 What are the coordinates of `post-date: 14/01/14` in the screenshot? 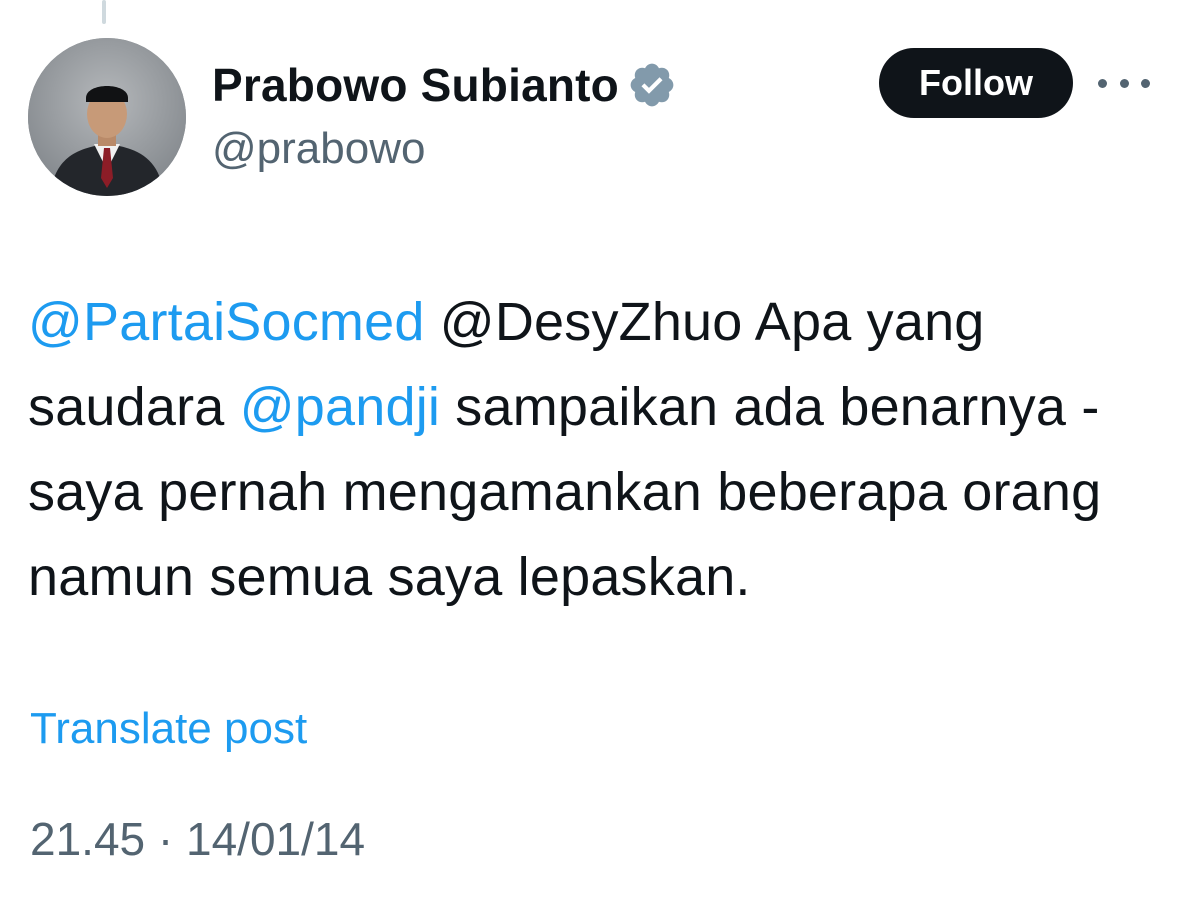 It's located at (276, 839).